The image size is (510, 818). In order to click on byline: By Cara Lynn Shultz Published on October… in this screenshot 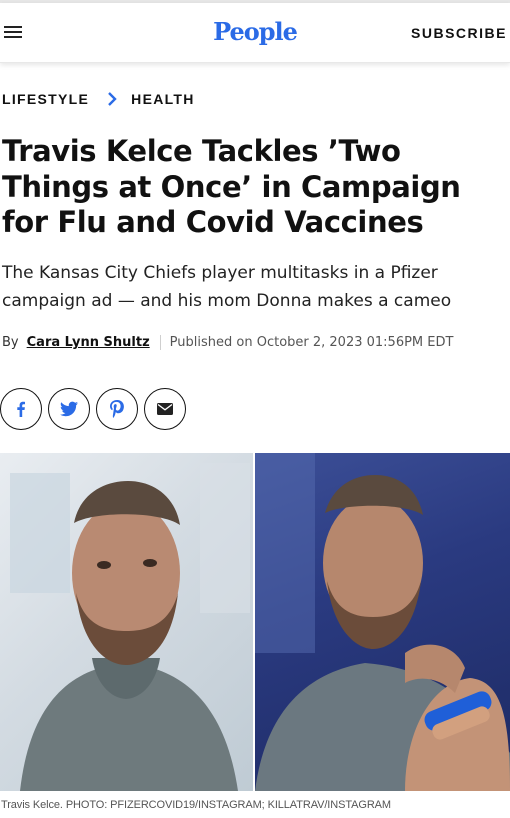, I will do `click(227, 342)`.